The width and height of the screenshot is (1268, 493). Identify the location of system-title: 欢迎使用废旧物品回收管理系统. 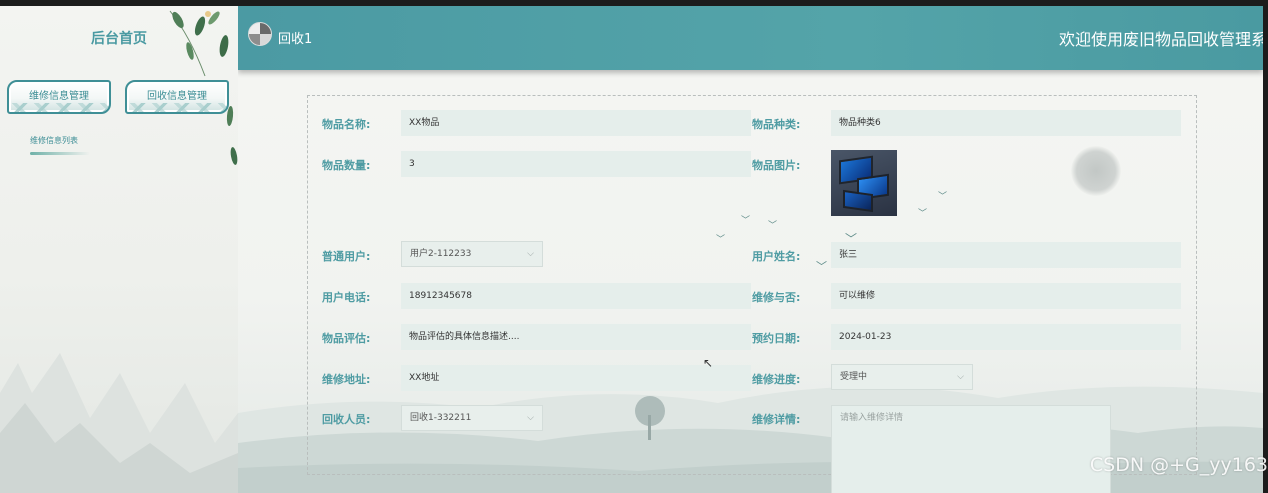
(1160, 39).